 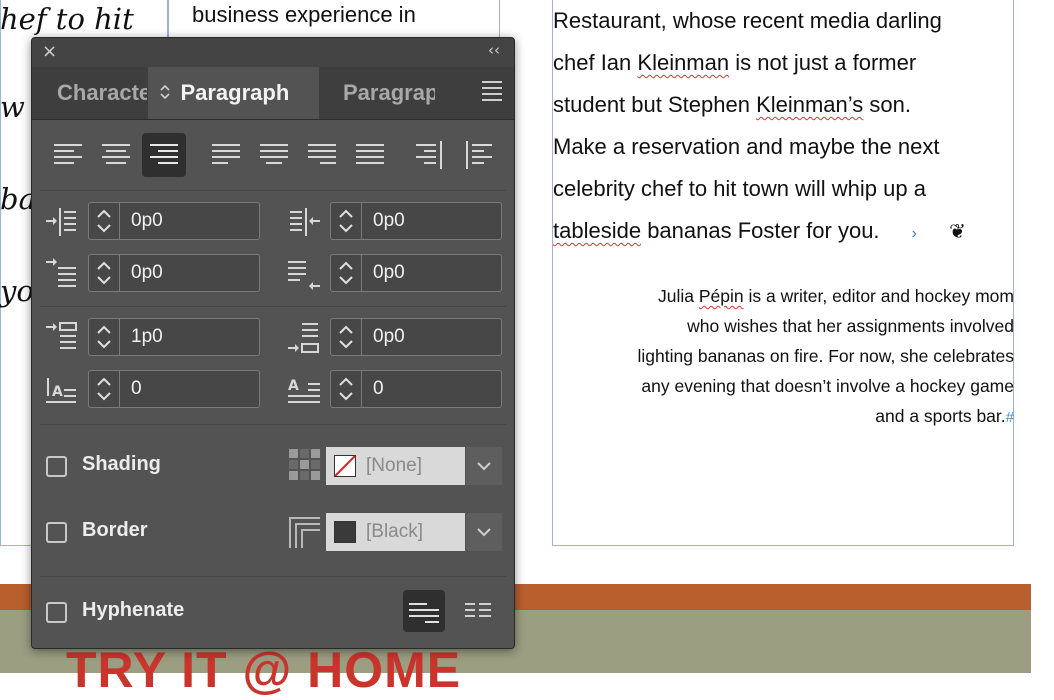 What do you see at coordinates (116, 155) in the screenshot?
I see `align-center-button` at bounding box center [116, 155].